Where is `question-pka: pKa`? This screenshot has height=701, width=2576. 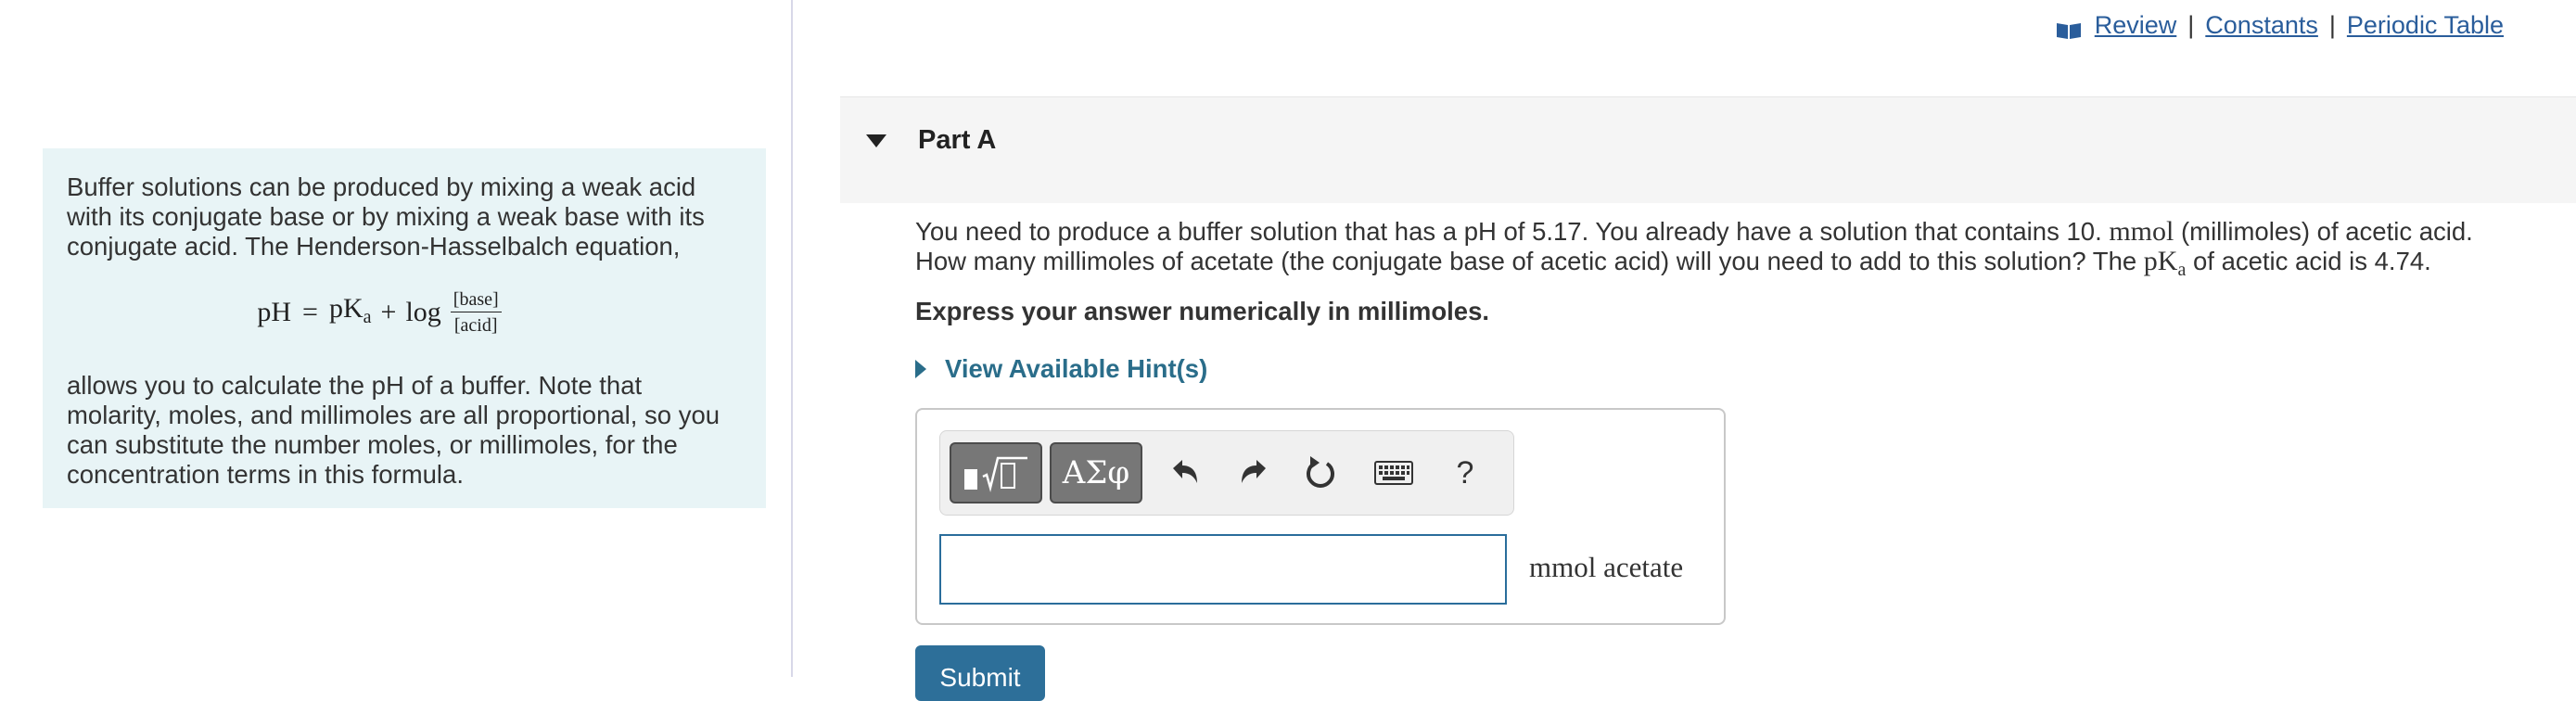 question-pka: pKa is located at coordinates (2165, 263).